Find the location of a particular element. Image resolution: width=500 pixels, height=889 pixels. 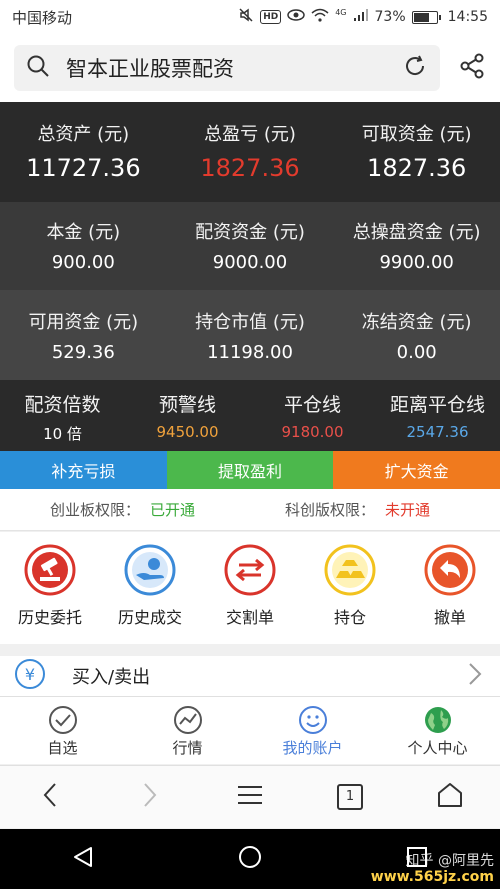

circle-home-icon is located at coordinates (250, 859).